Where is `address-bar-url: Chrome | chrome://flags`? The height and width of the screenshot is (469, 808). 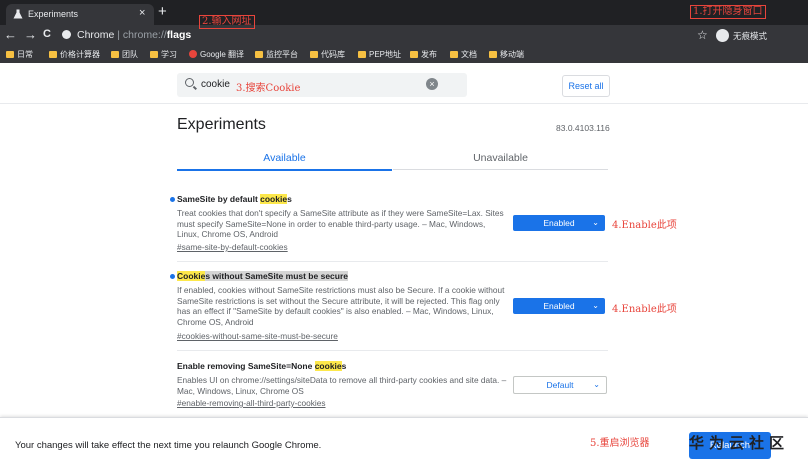
address-bar-url: Chrome | chrome://flags is located at coordinates (134, 35).